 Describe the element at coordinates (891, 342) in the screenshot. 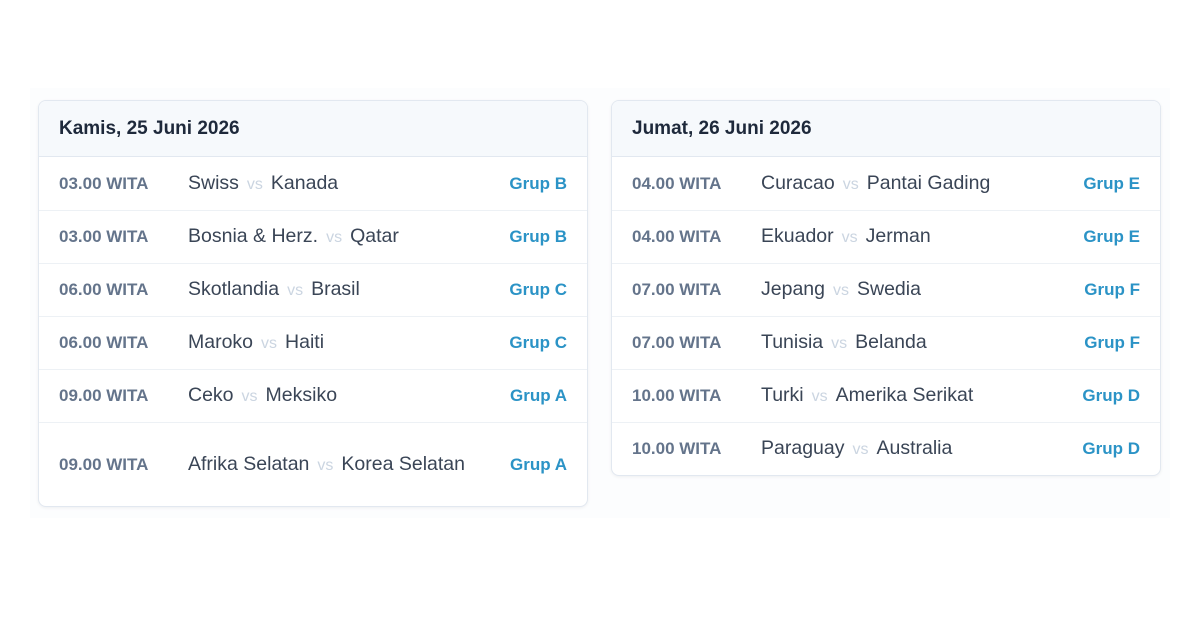

I see `away-team: Belanda` at that location.